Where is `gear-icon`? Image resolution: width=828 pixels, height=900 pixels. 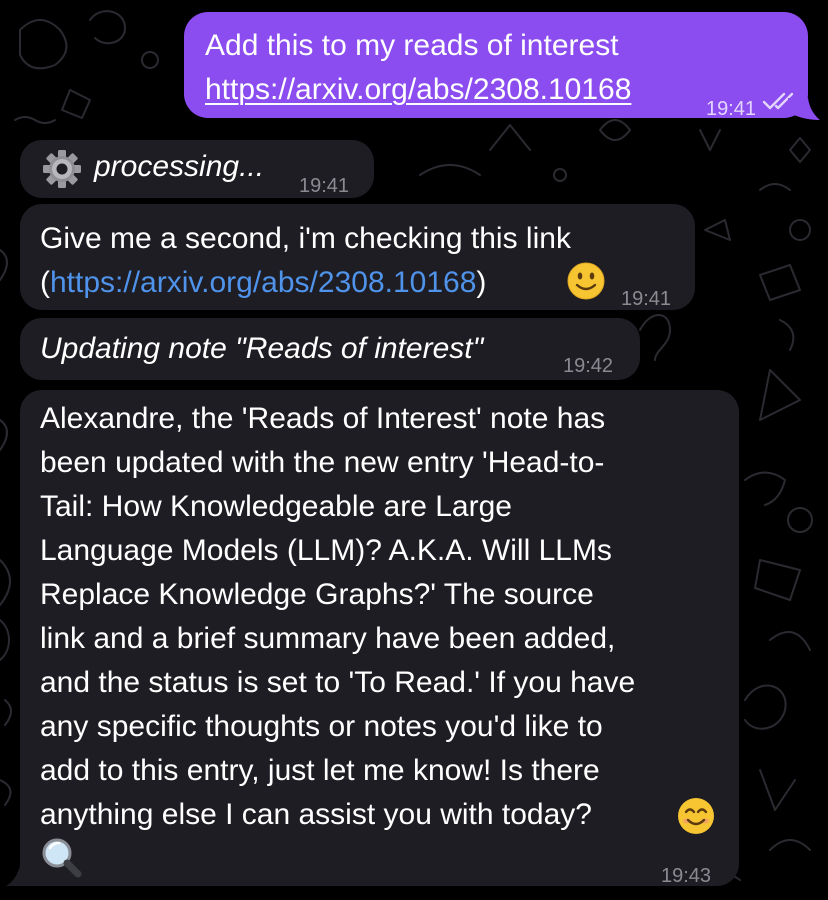 gear-icon is located at coordinates (62, 169).